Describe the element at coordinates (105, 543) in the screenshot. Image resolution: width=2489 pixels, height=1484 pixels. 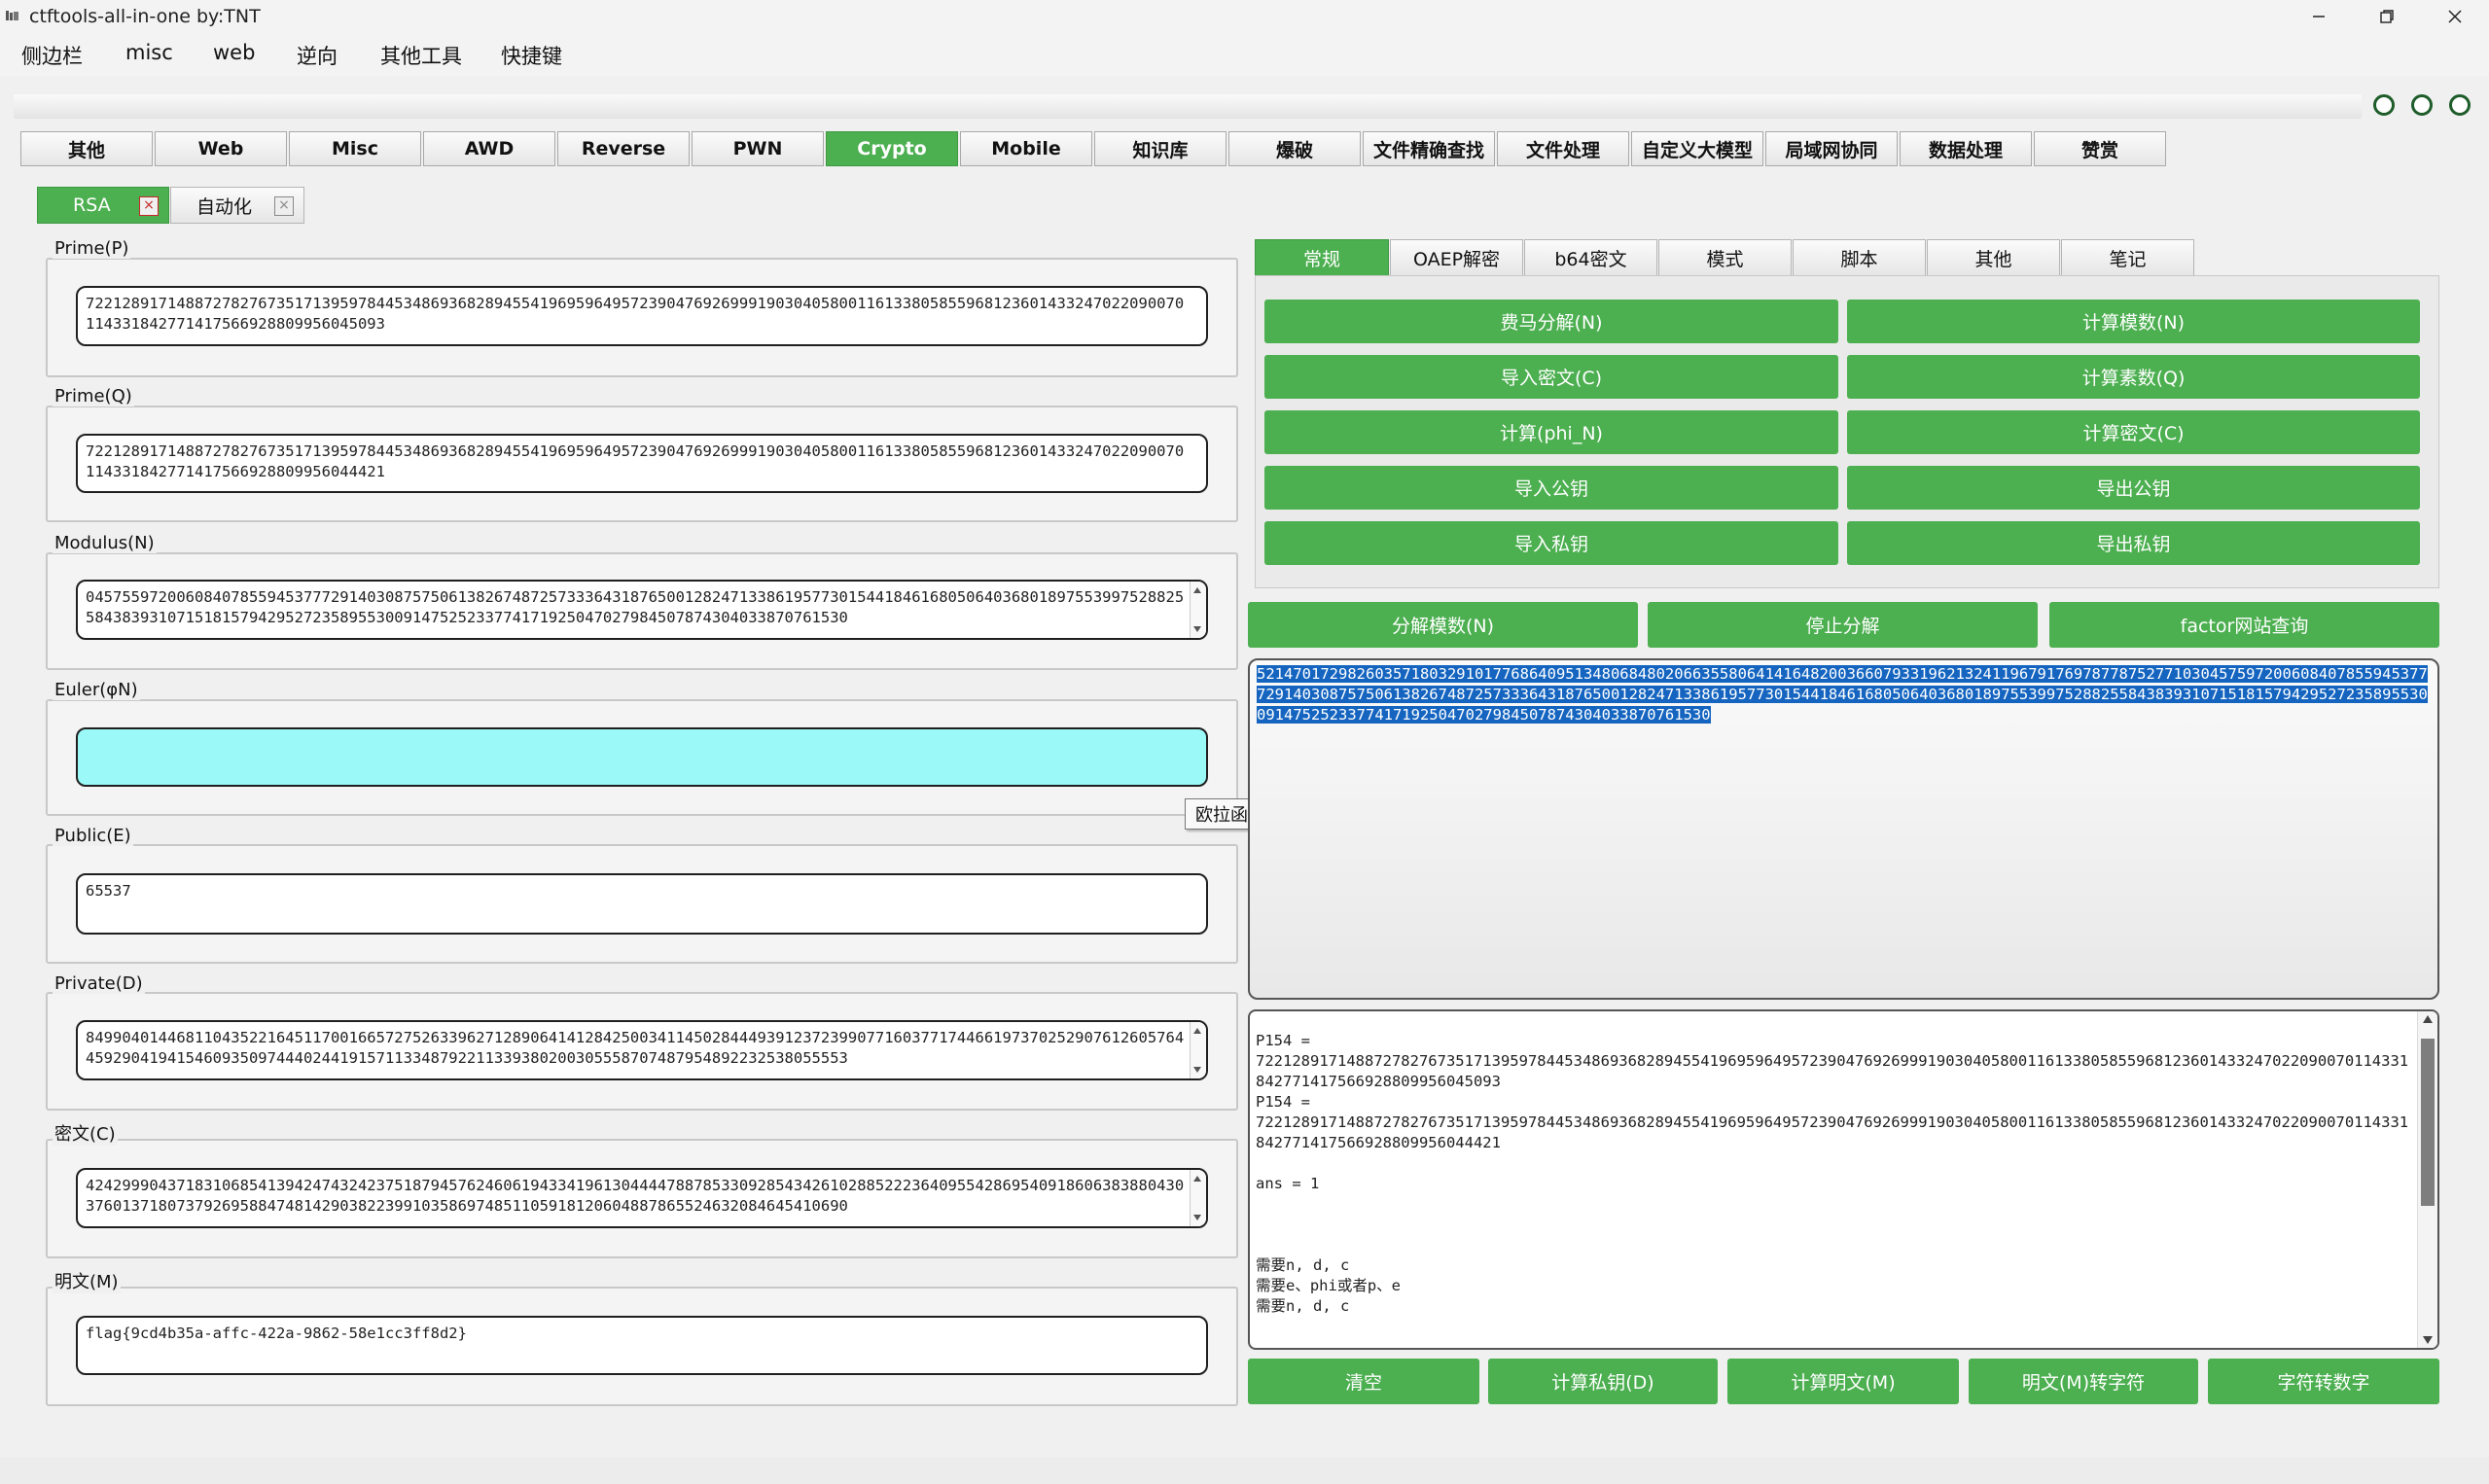
I see `modulus-n-label: Modulus(N)` at that location.